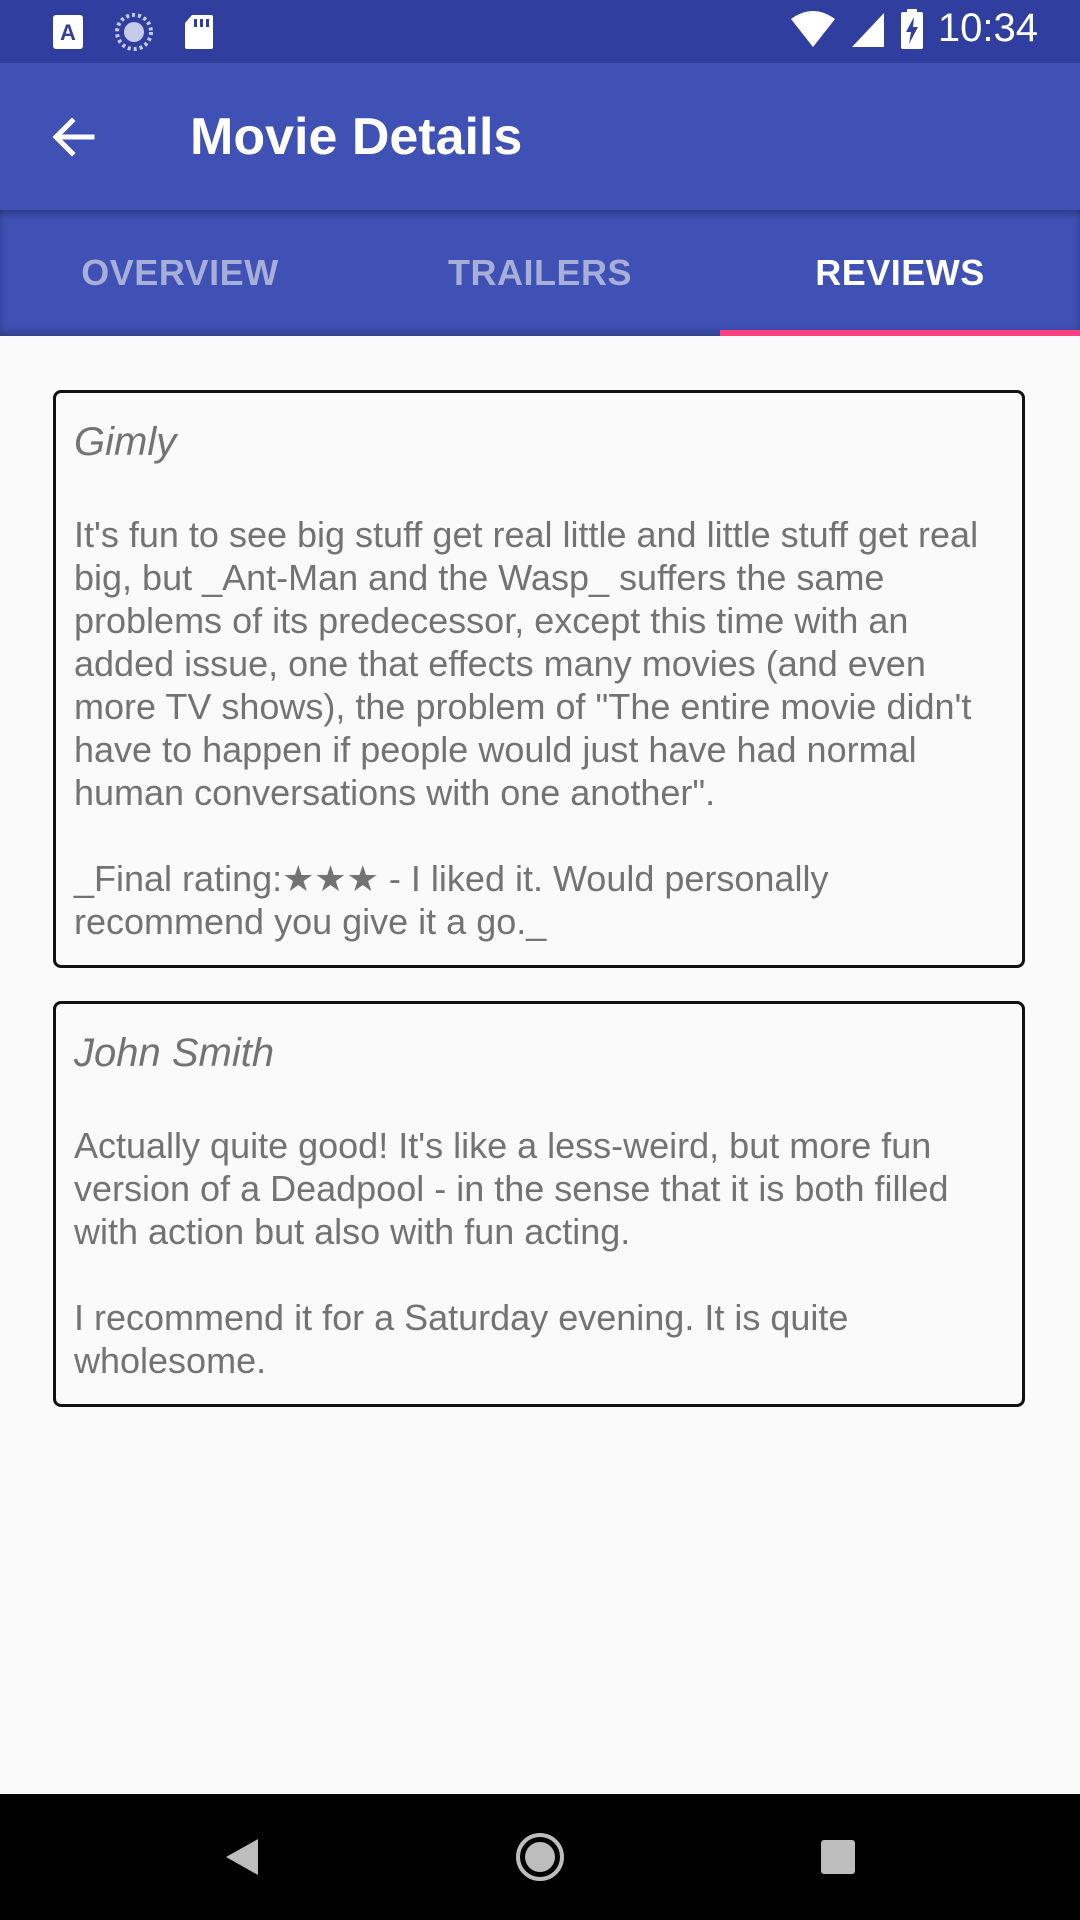 Image resolution: width=1080 pixels, height=1920 pixels. I want to click on tab-bar: OVERVIEW TRAILERS REVIEWS, so click(540, 273).